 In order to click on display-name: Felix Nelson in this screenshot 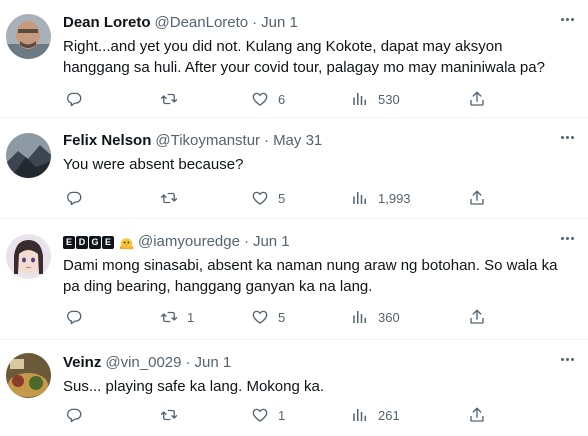, I will do `click(107, 141)`.